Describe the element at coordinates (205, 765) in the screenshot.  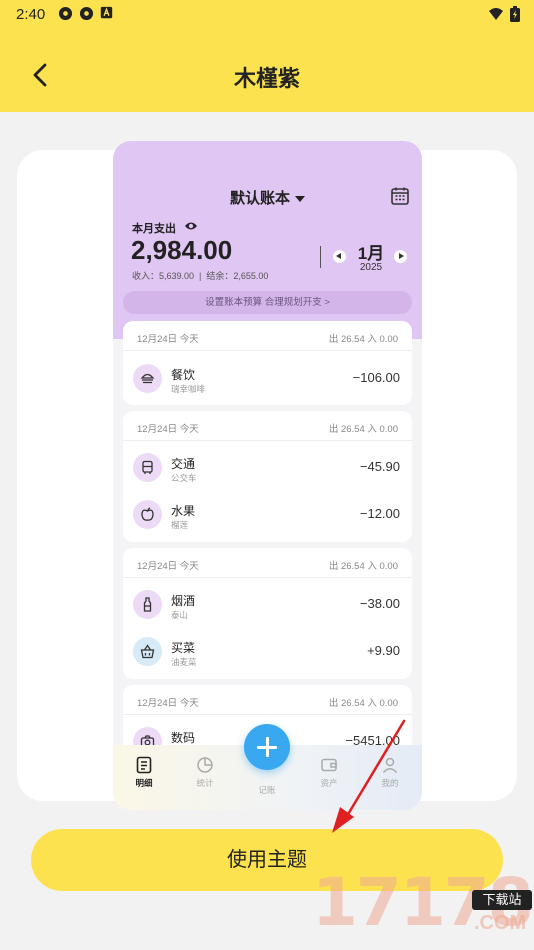
I see `pie-chart-icon` at that location.